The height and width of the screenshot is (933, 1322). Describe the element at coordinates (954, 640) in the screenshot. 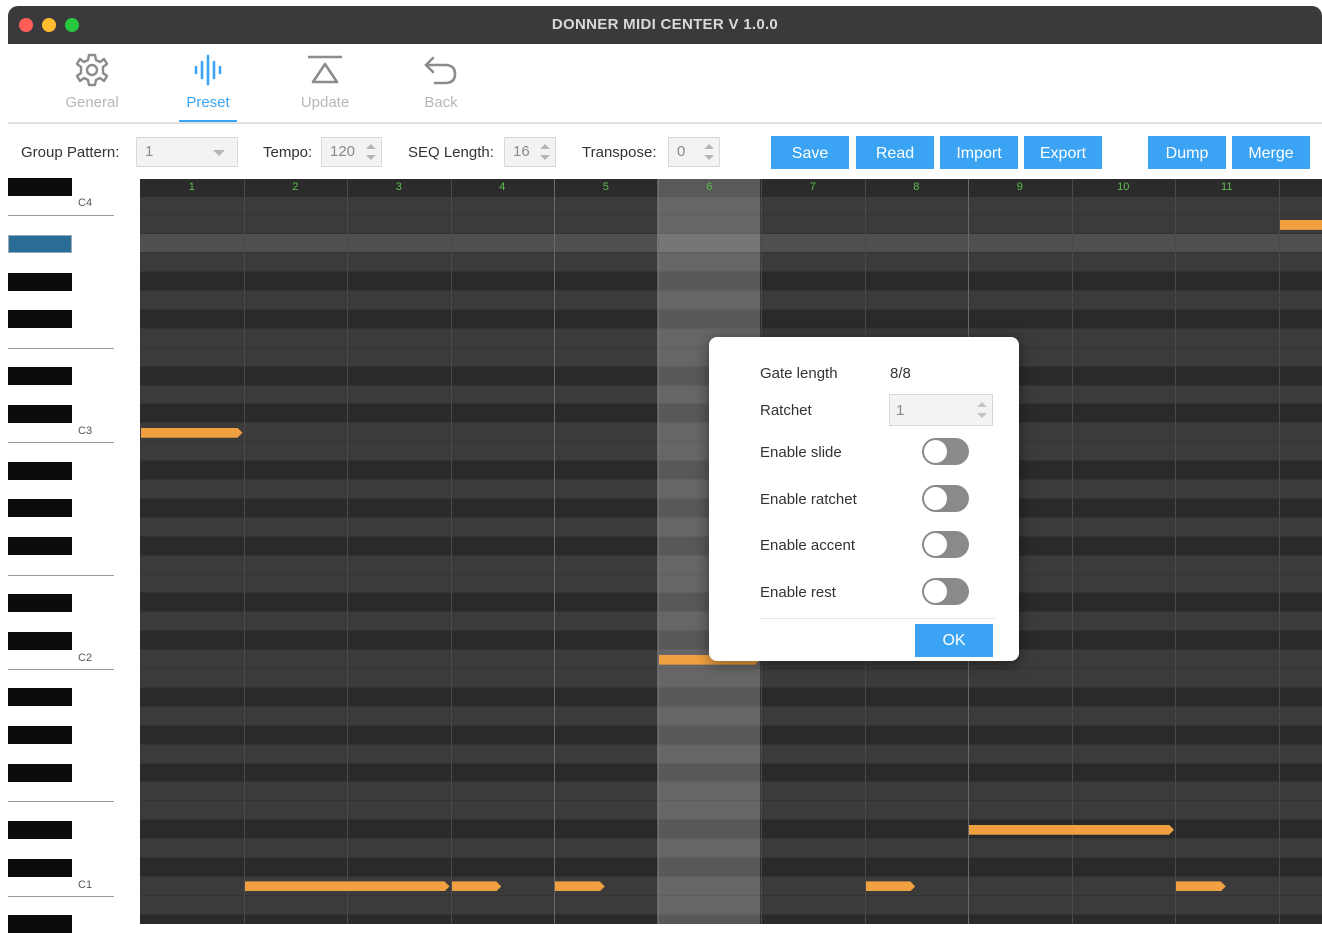

I see `ok-button: OK` at that location.